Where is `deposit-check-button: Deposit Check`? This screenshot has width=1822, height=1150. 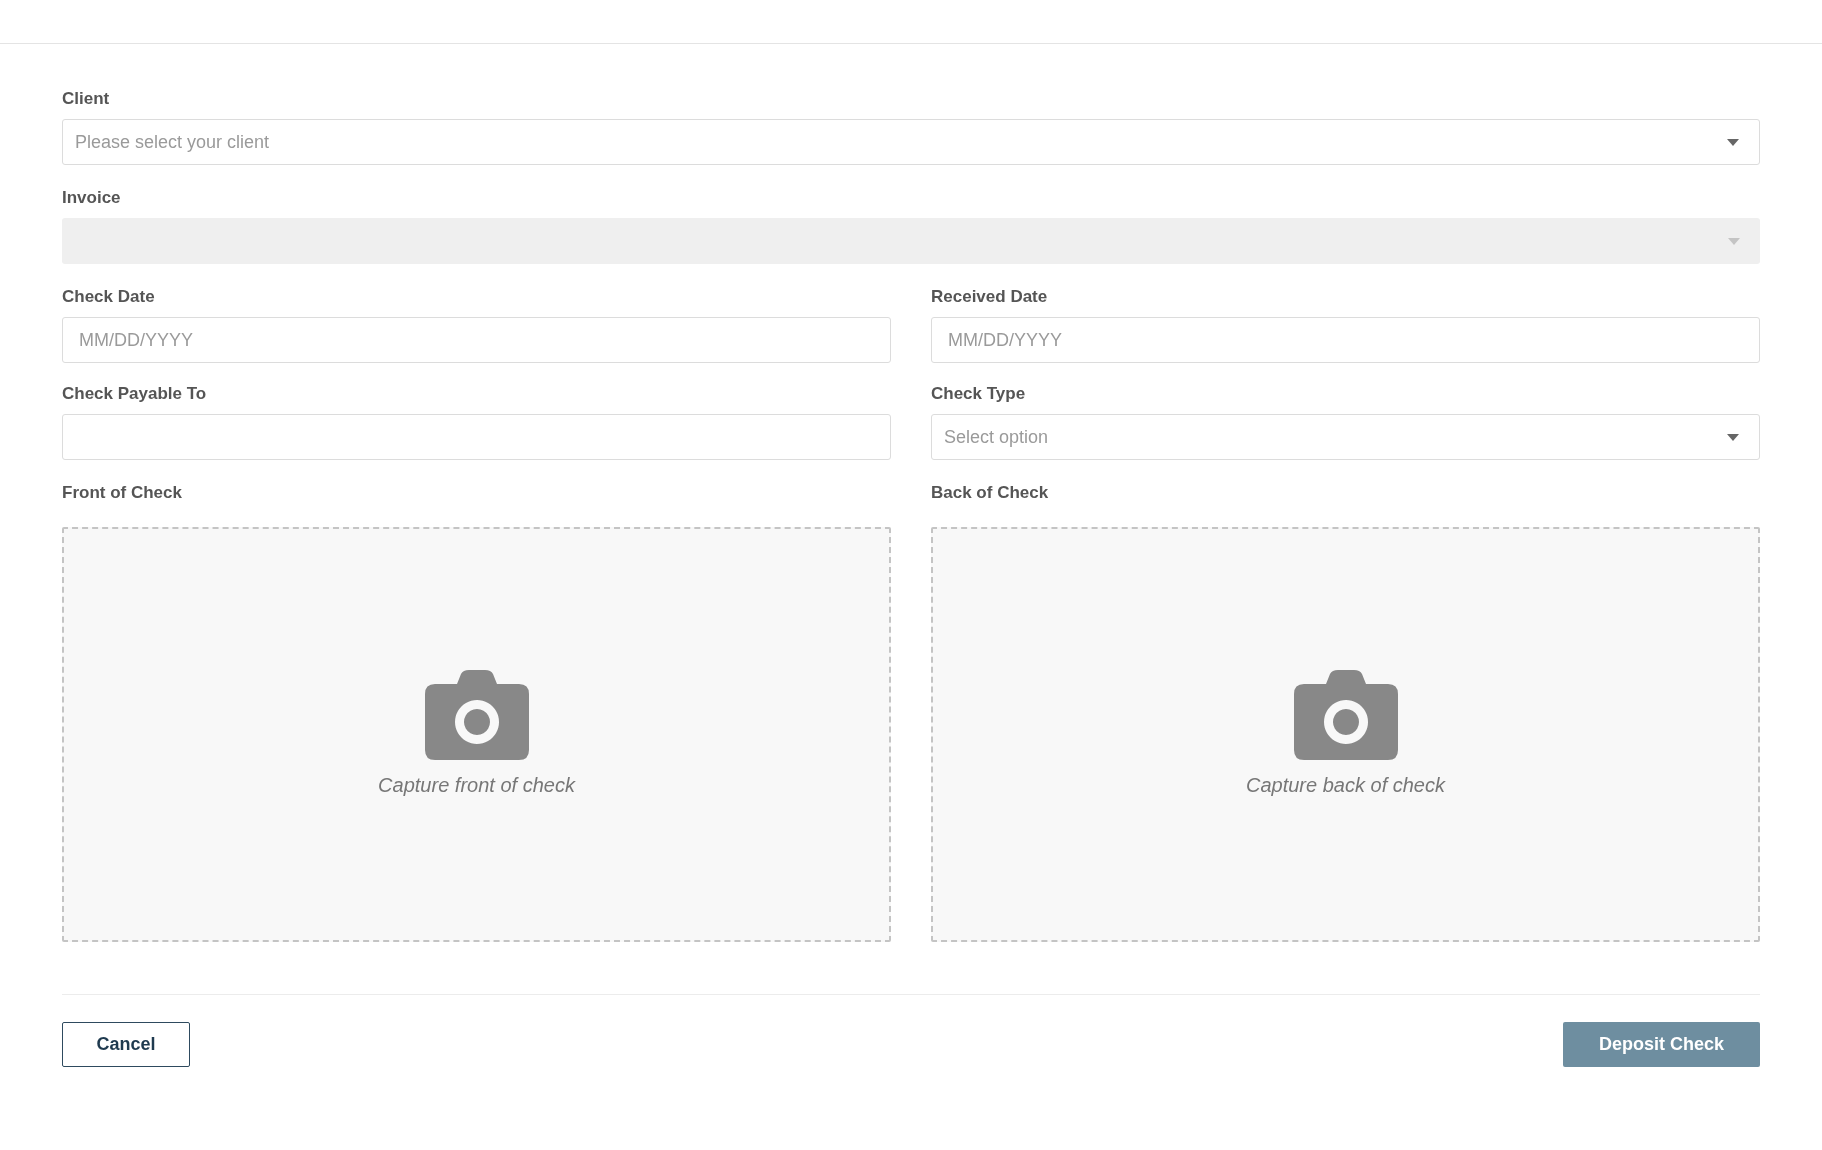
deposit-check-button: Deposit Check is located at coordinates (1661, 1044).